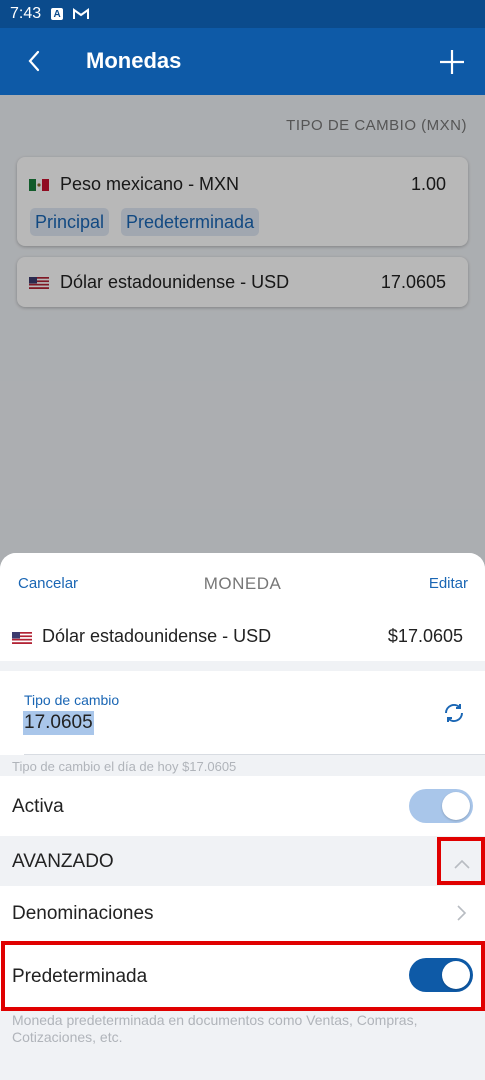  I want to click on gmail-icon, so click(81, 14).